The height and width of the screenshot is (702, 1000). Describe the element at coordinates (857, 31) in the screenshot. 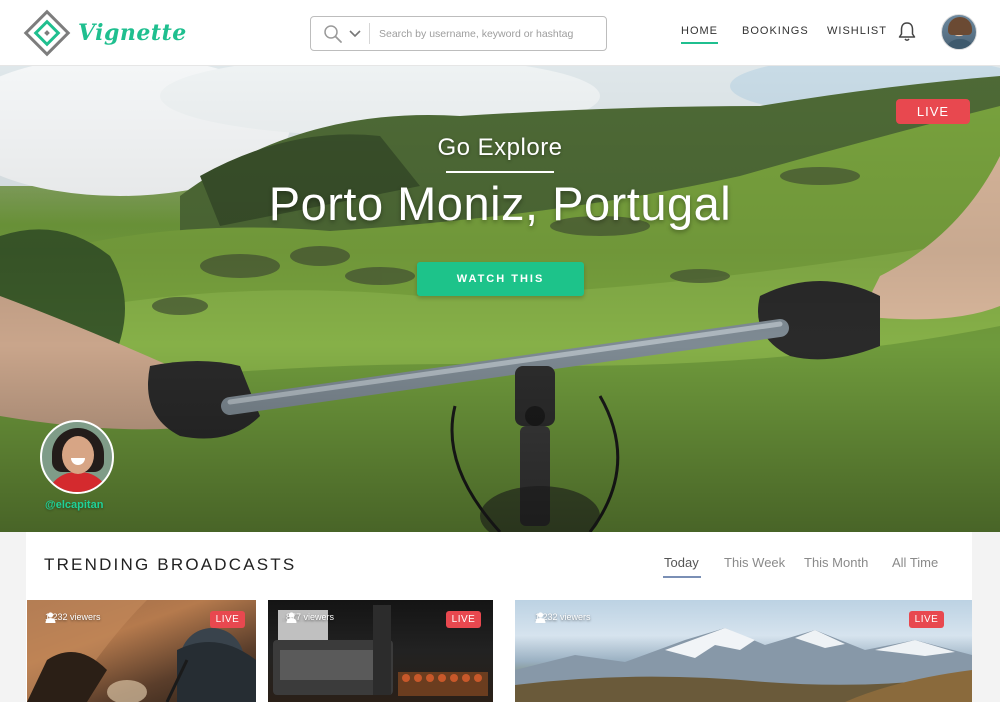

I see `nav-wishlist: WISHLIST` at that location.